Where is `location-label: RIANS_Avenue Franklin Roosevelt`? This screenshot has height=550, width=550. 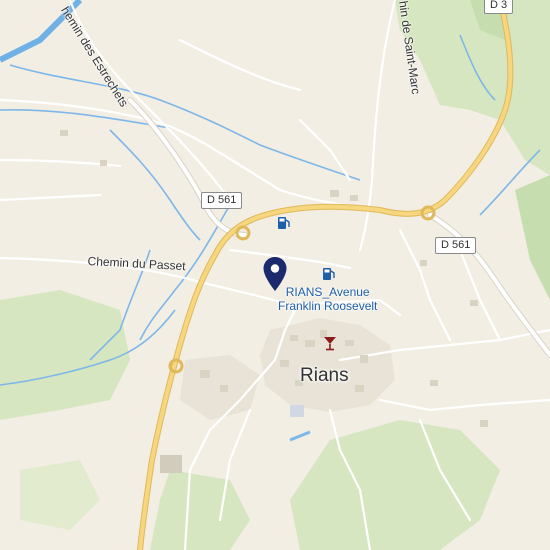
location-label: RIANS_Avenue Franklin Roosevelt is located at coordinates (327, 299).